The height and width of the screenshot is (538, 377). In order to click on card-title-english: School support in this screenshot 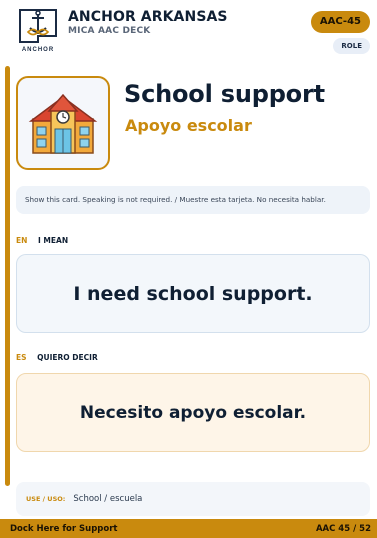, I will do `click(224, 94)`.